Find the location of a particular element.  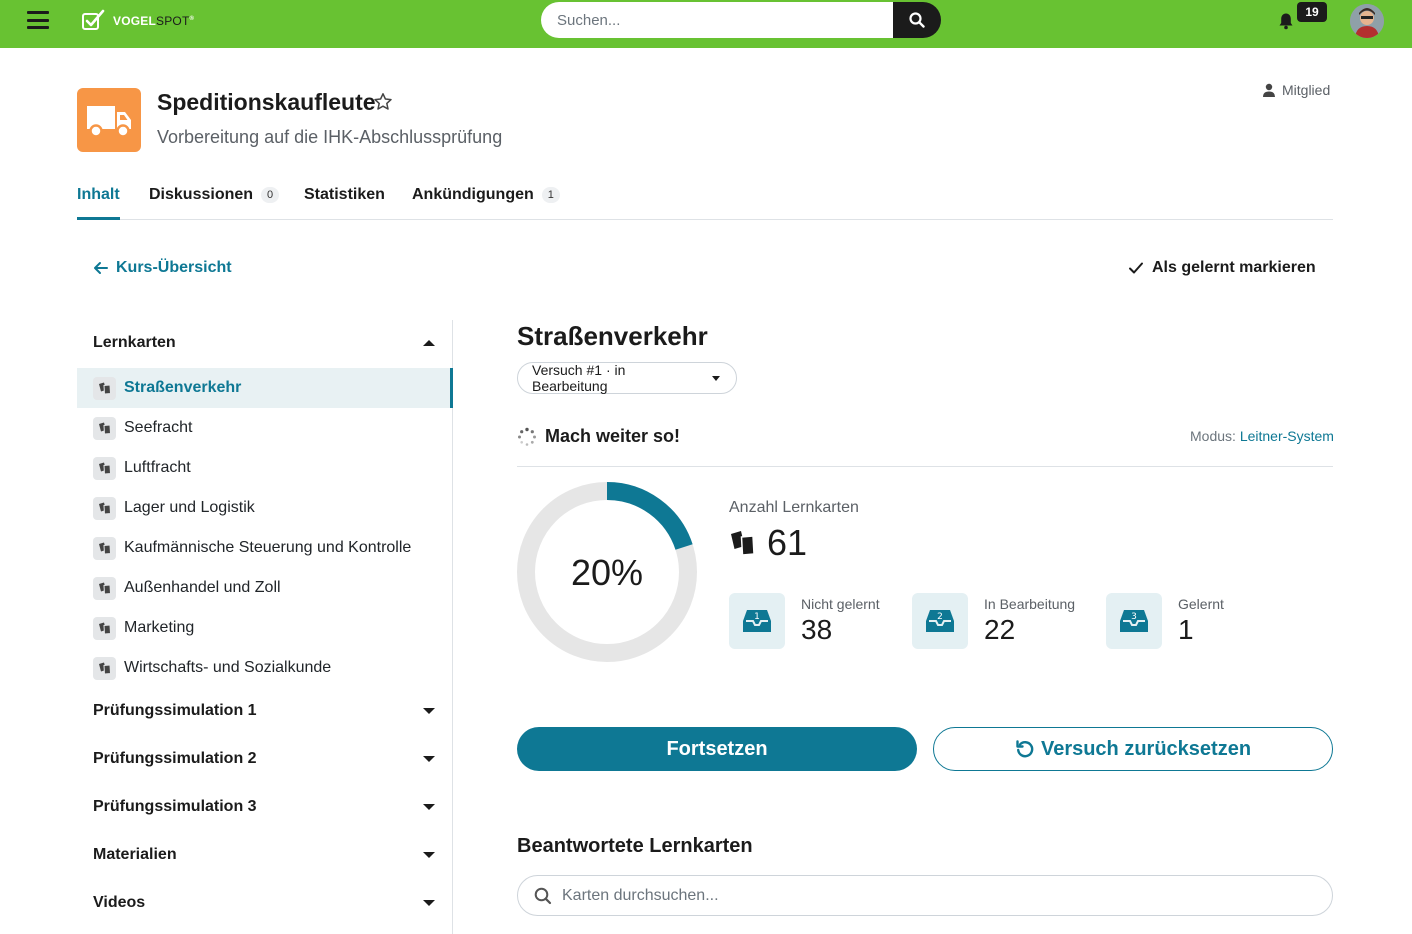

check-icon is located at coordinates (1136, 268).